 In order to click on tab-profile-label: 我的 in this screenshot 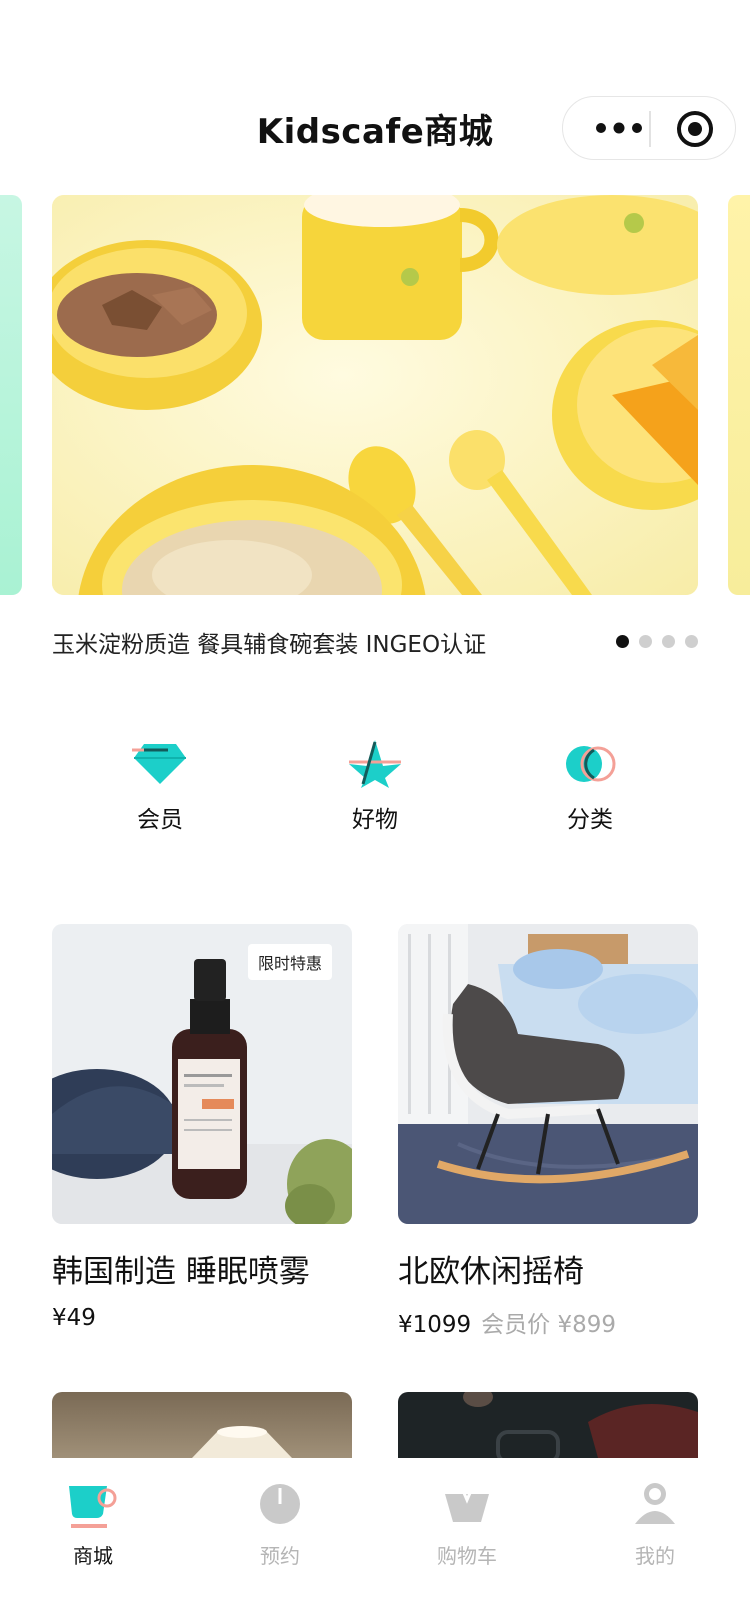, I will do `click(655, 1556)`.